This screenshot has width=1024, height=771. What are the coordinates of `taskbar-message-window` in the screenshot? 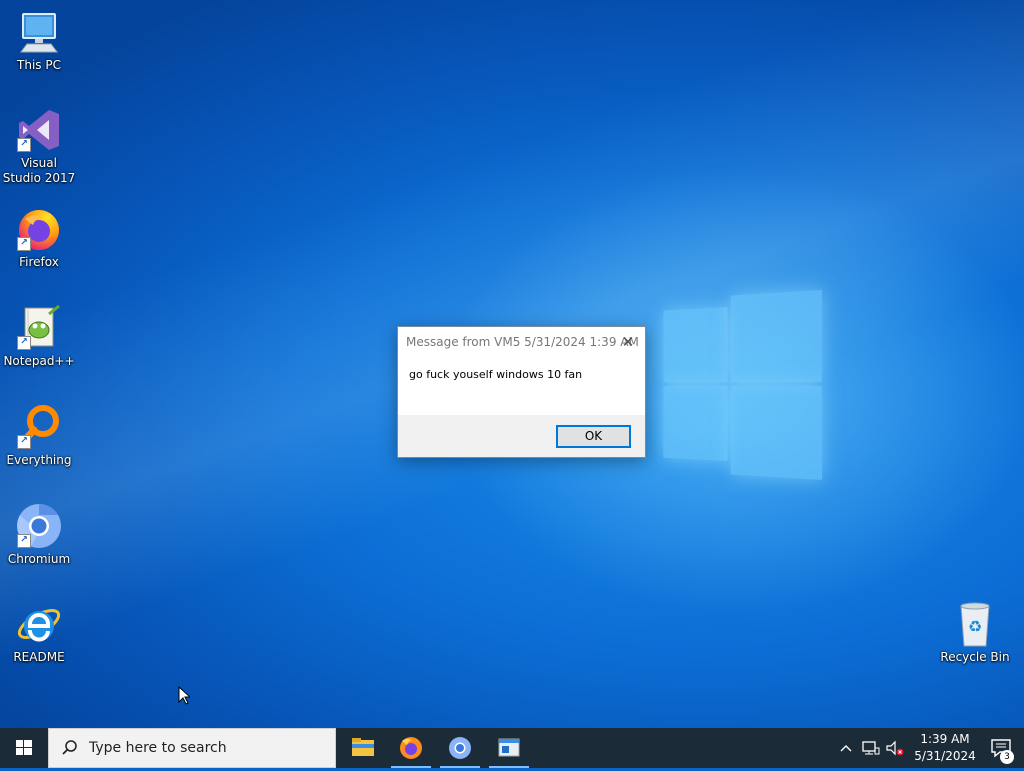 It's located at (509, 748).